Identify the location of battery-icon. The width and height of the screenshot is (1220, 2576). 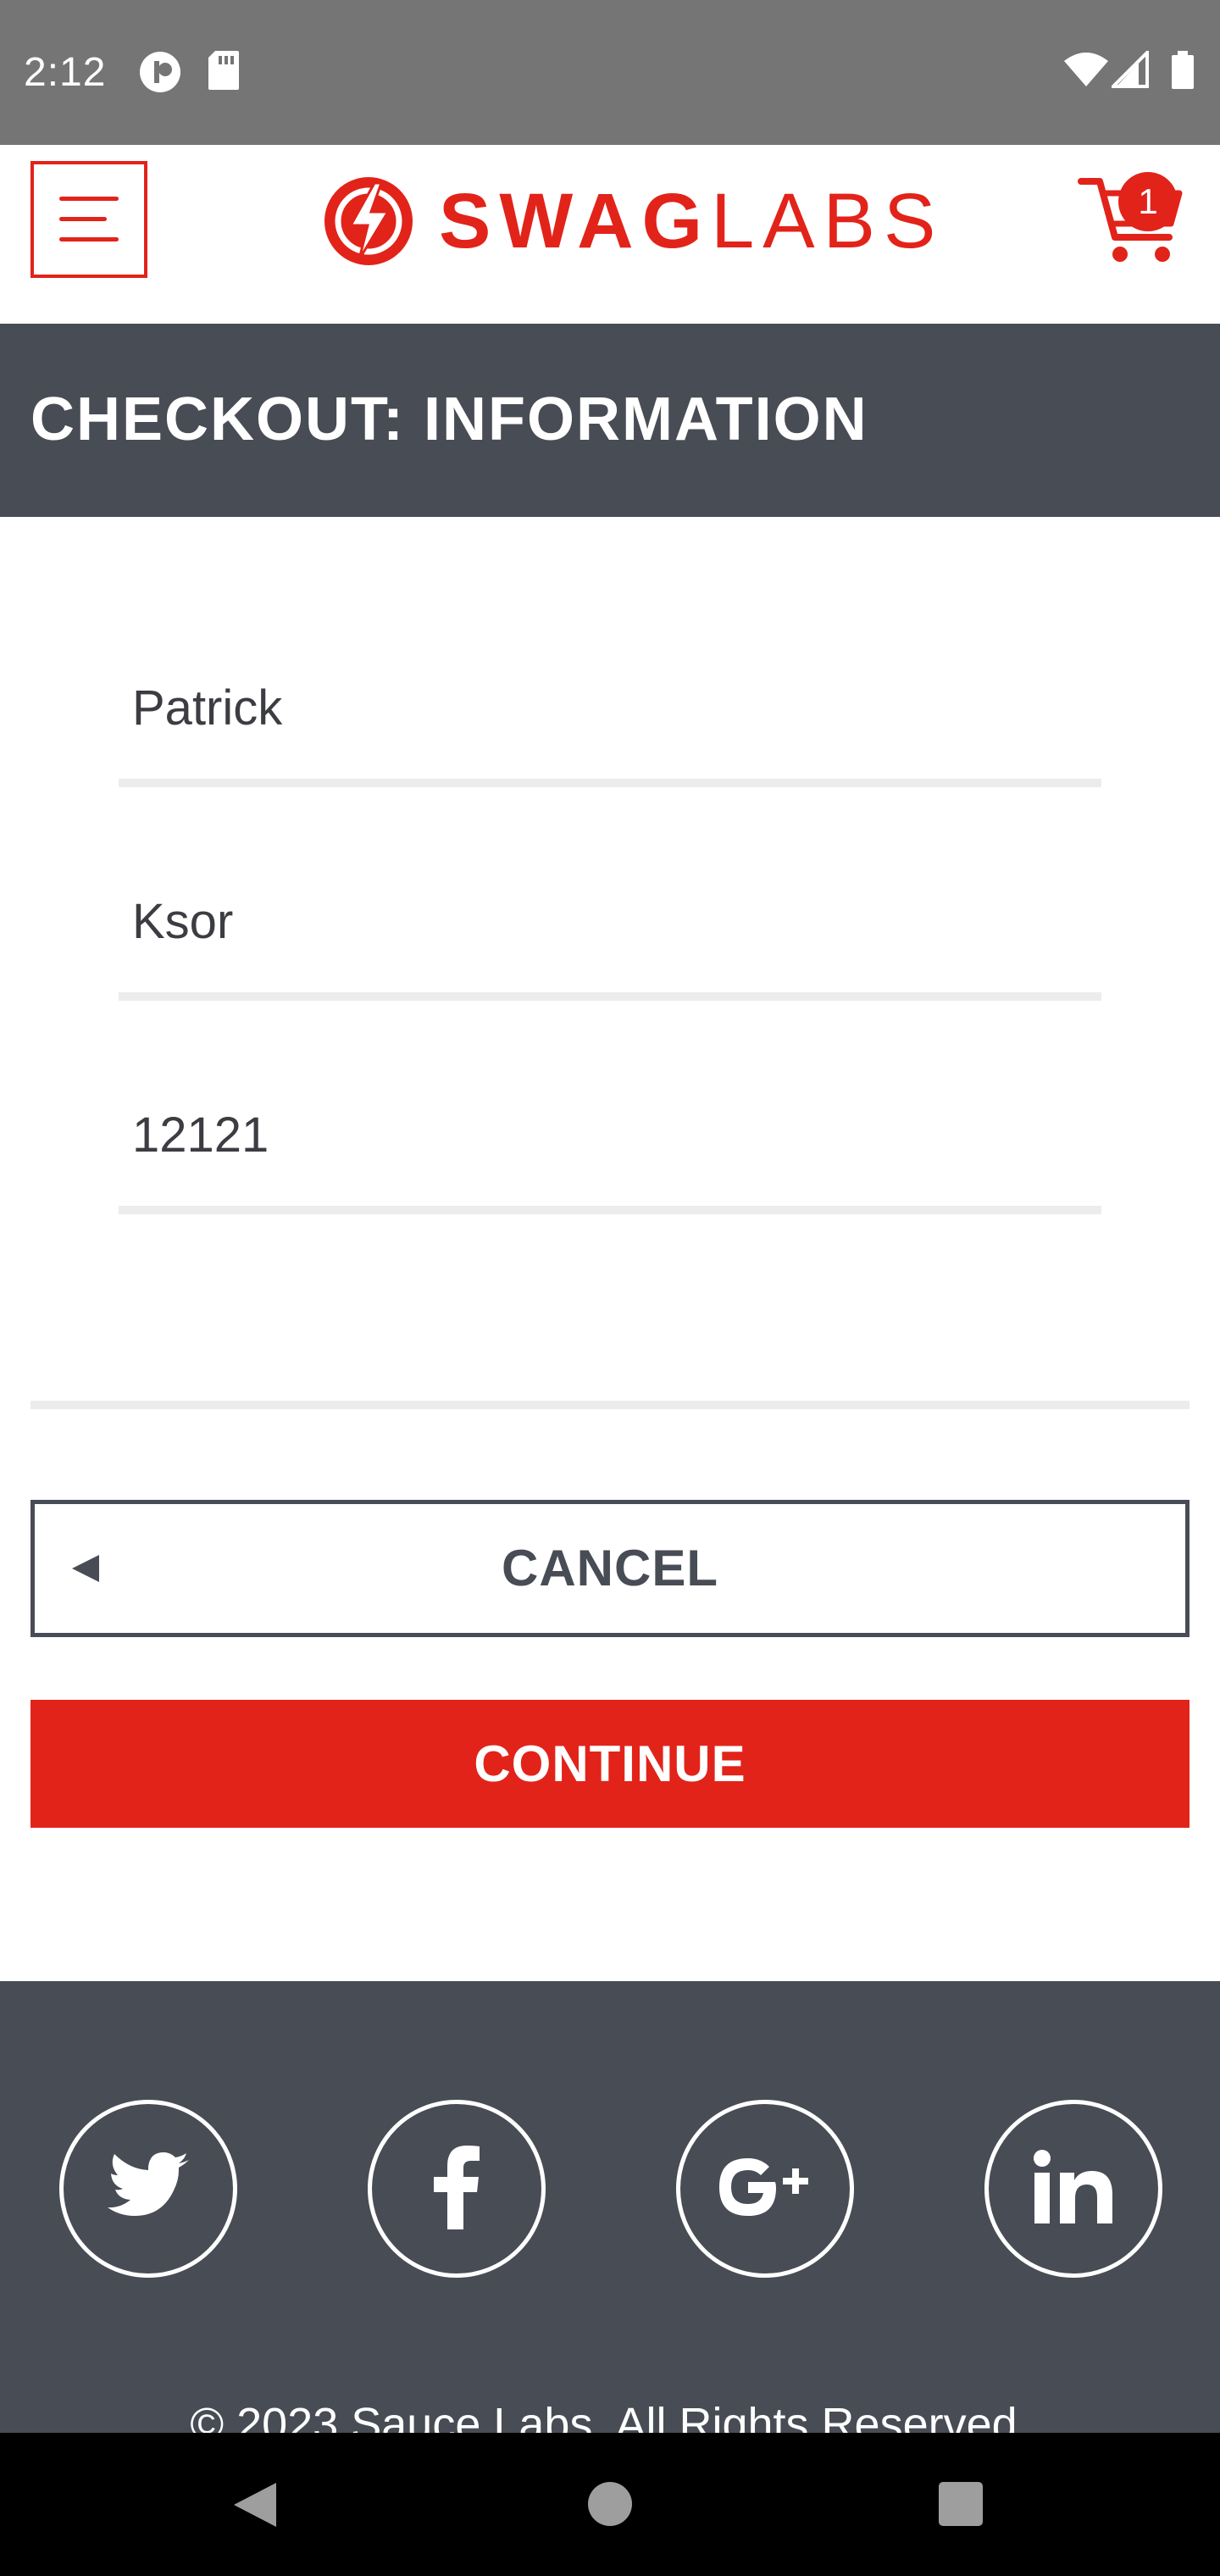
(1183, 72).